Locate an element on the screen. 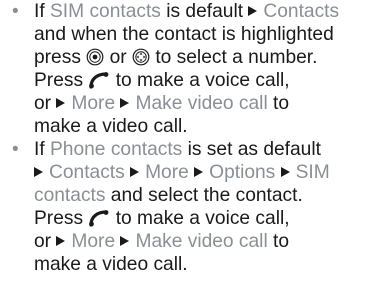 The height and width of the screenshot is (289, 384). menu-term: Phone contacts is located at coordinates (116, 149).